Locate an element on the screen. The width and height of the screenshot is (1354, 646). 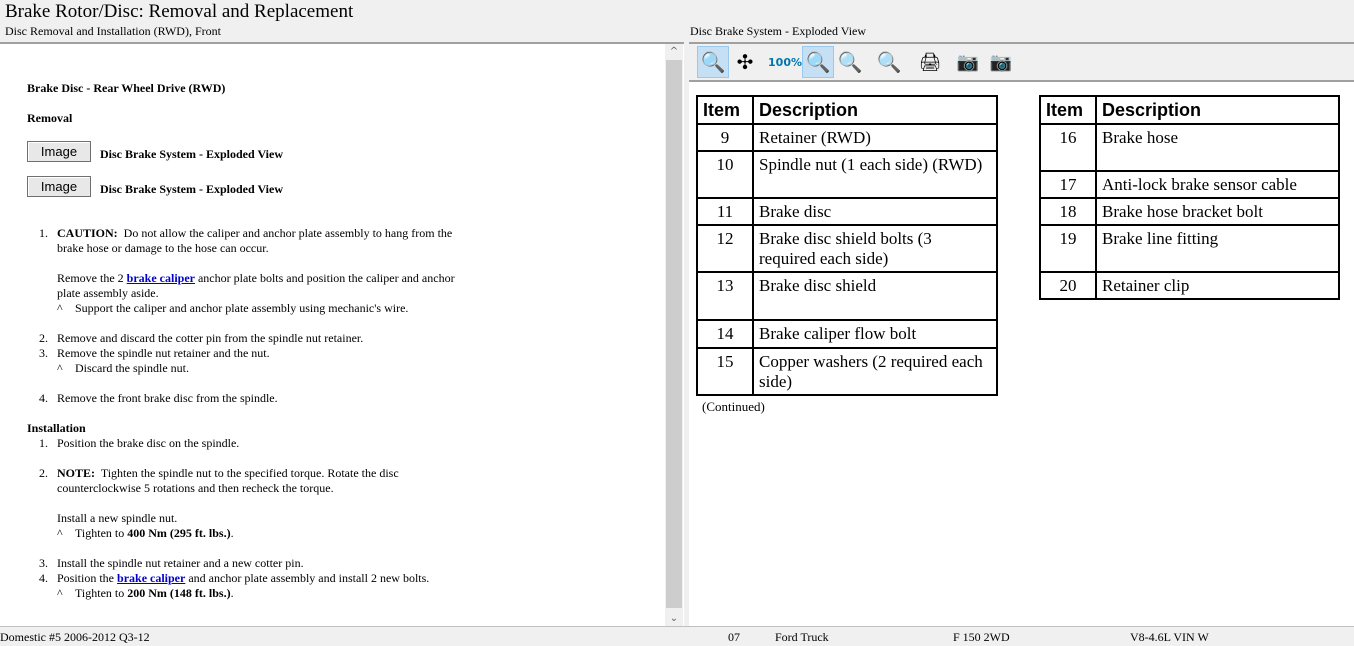
removal-heading: Removal is located at coordinates (50, 118).